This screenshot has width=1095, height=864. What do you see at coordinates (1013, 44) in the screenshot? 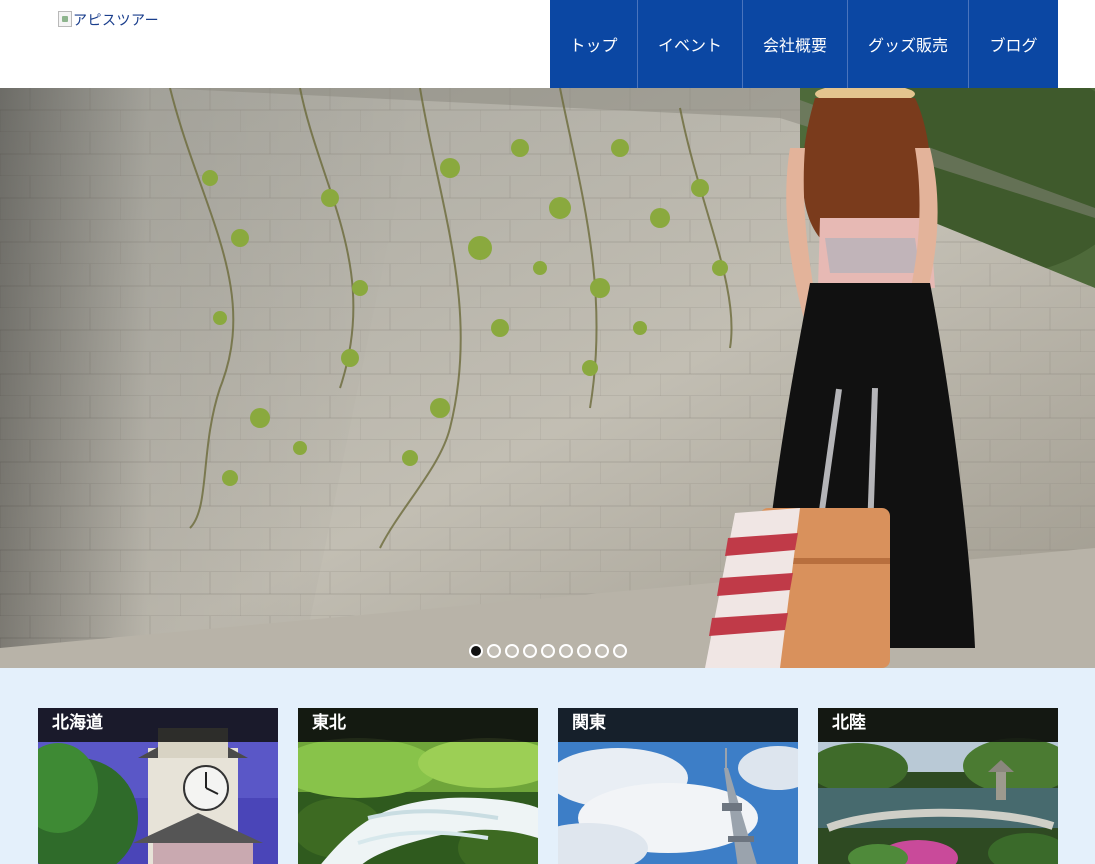
I see `nav-item-blog: ブログ` at bounding box center [1013, 44].